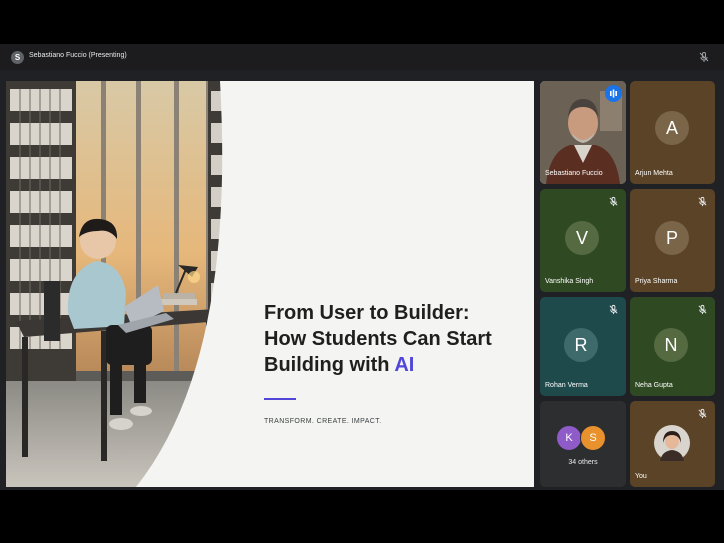 The width and height of the screenshot is (724, 543). What do you see at coordinates (329, 365) in the screenshot?
I see `title-line-3: Building with` at bounding box center [329, 365].